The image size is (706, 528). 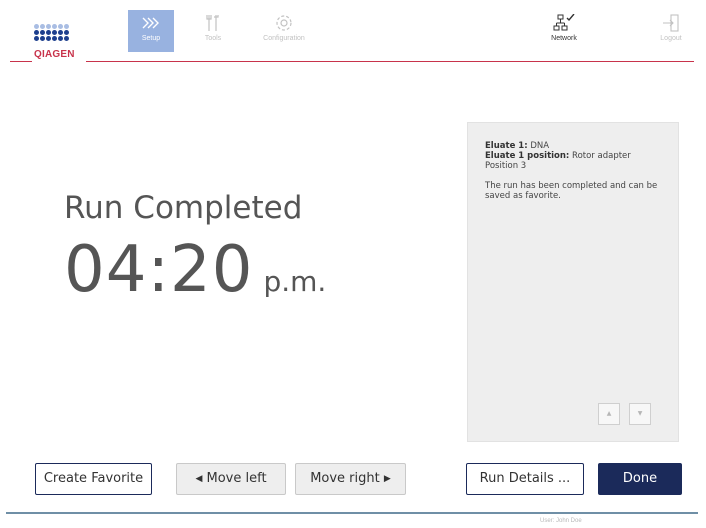 I want to click on tab-configuration: Configuration, so click(x=284, y=31).